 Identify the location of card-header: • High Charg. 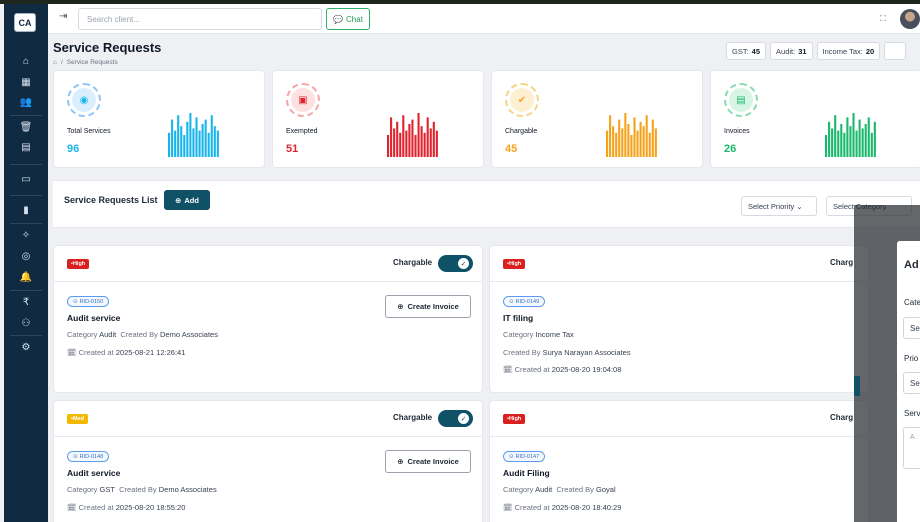
(679, 419).